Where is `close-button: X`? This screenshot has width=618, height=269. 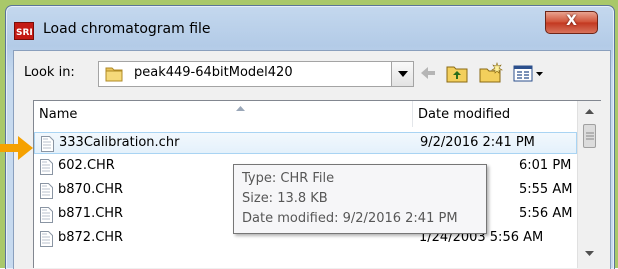
close-button: X is located at coordinates (571, 22).